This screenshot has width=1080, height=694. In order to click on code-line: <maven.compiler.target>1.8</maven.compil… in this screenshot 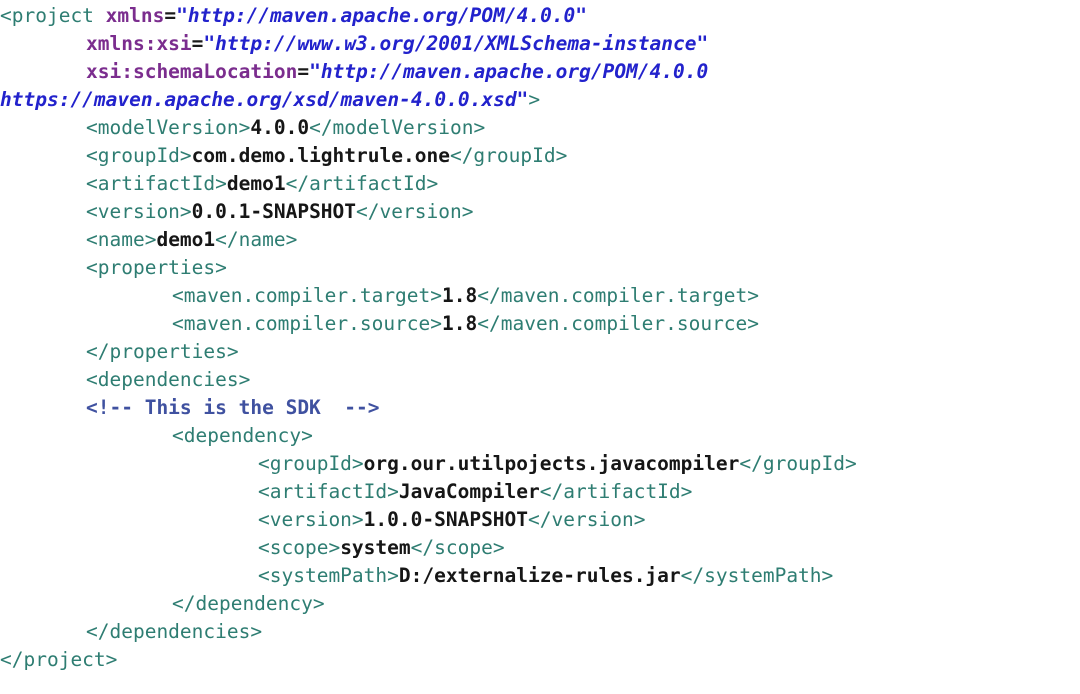, I will do `click(540, 296)`.